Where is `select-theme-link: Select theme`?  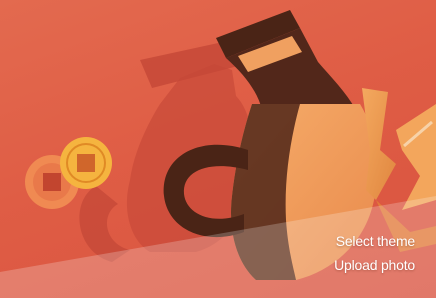 select-theme-link: Select theme is located at coordinates (376, 241).